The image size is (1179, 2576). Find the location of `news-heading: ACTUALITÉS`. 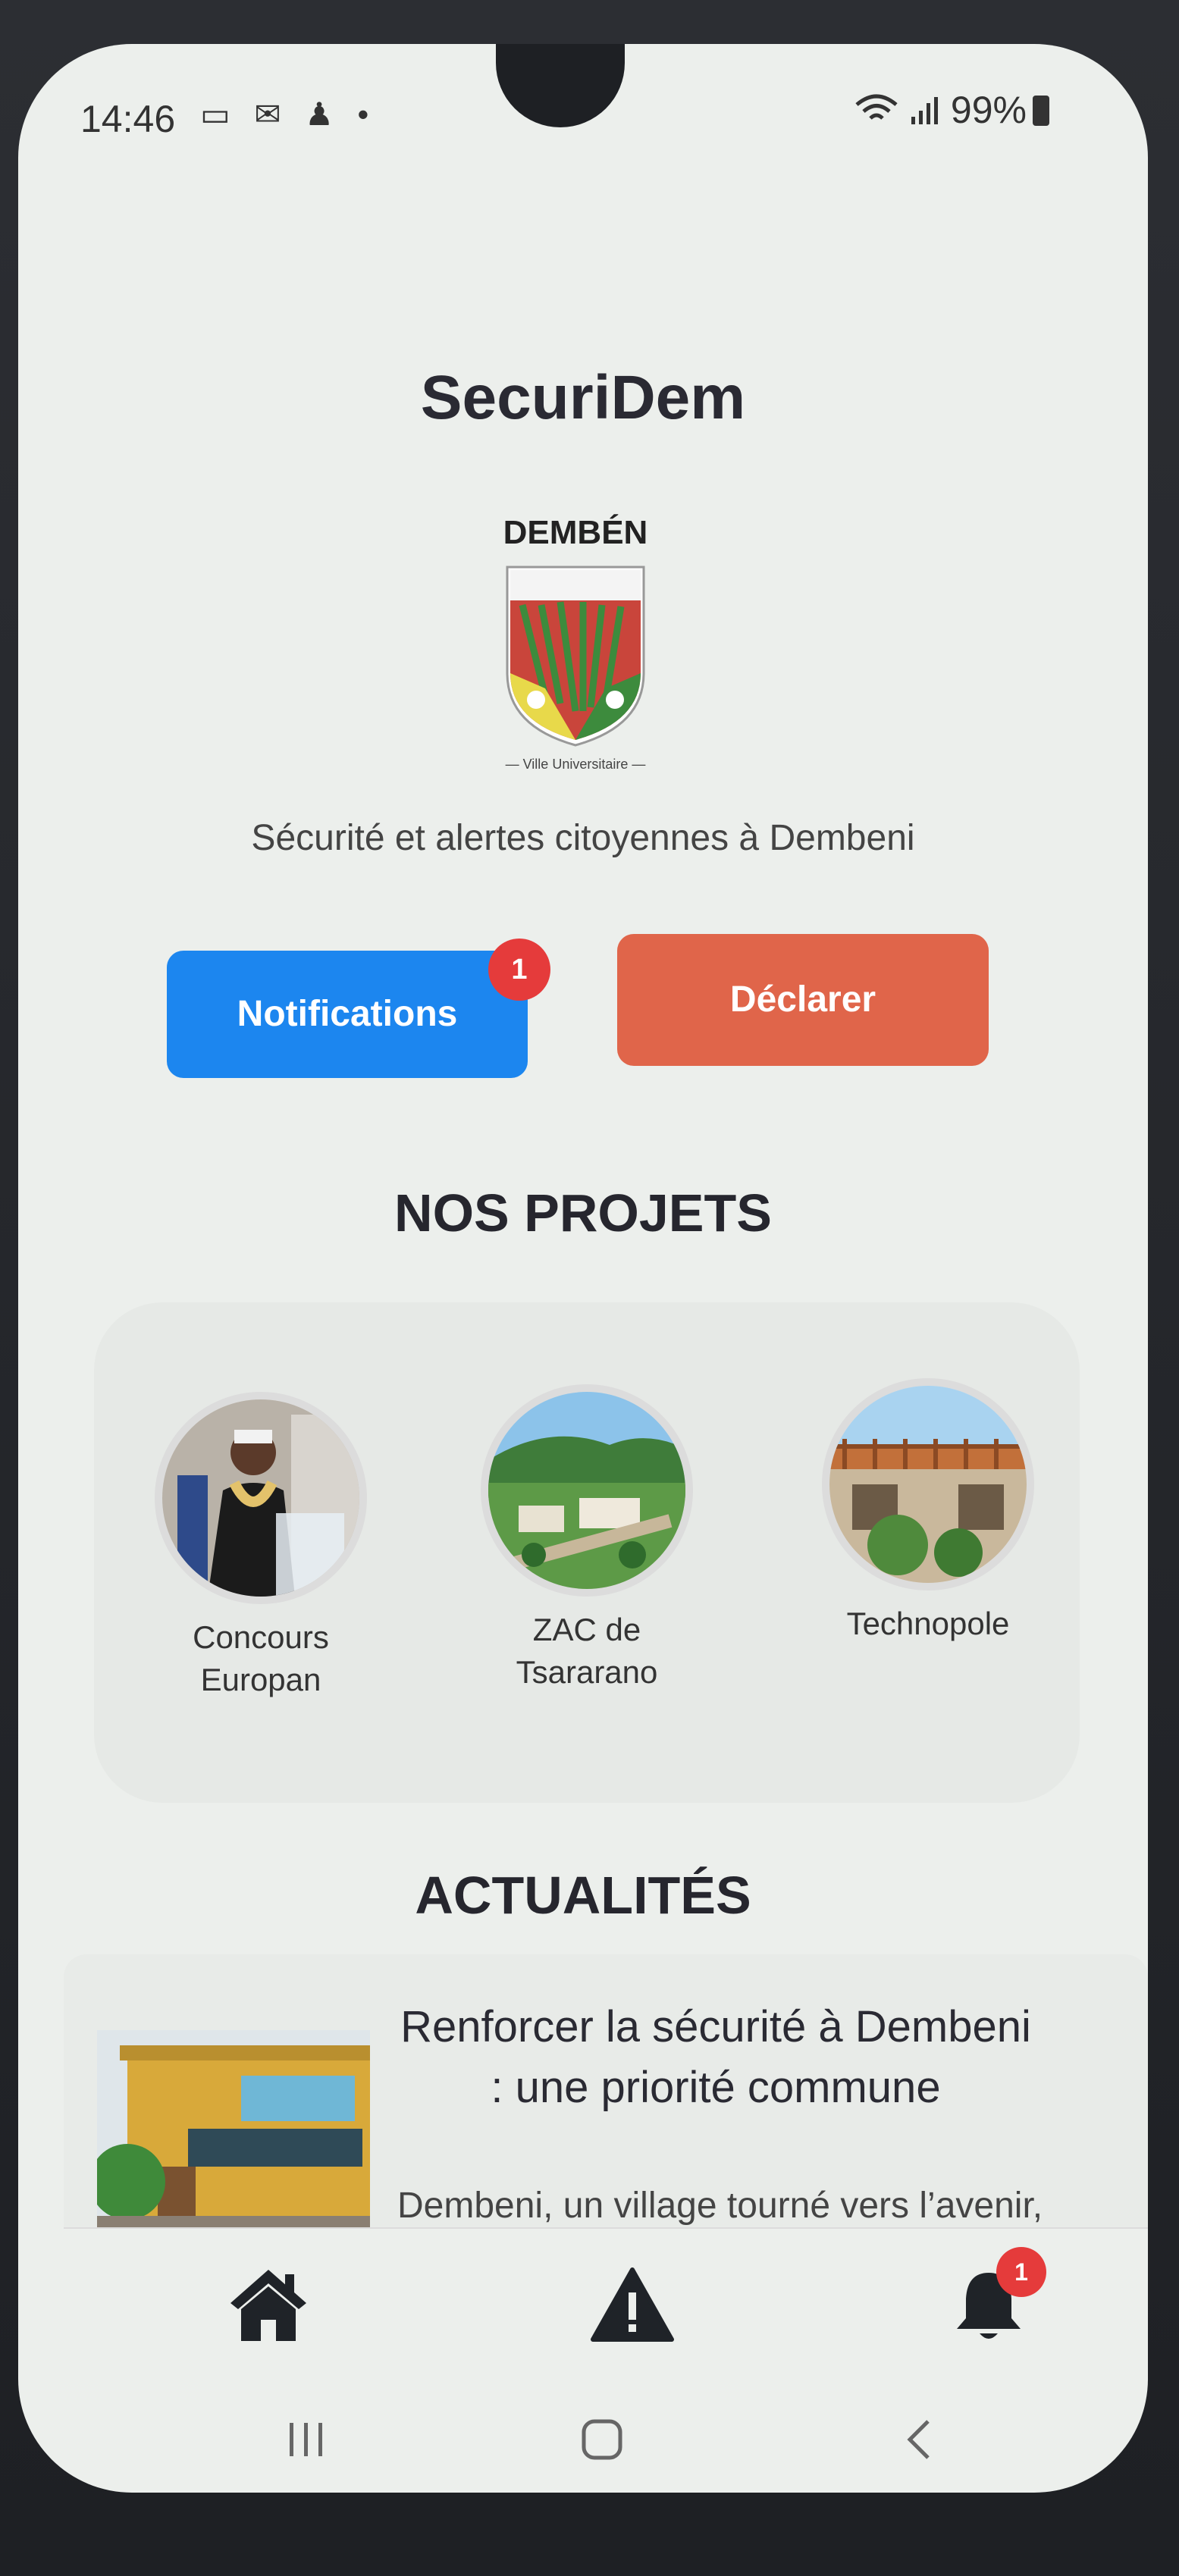

news-heading: ACTUALITÉS is located at coordinates (583, 1895).